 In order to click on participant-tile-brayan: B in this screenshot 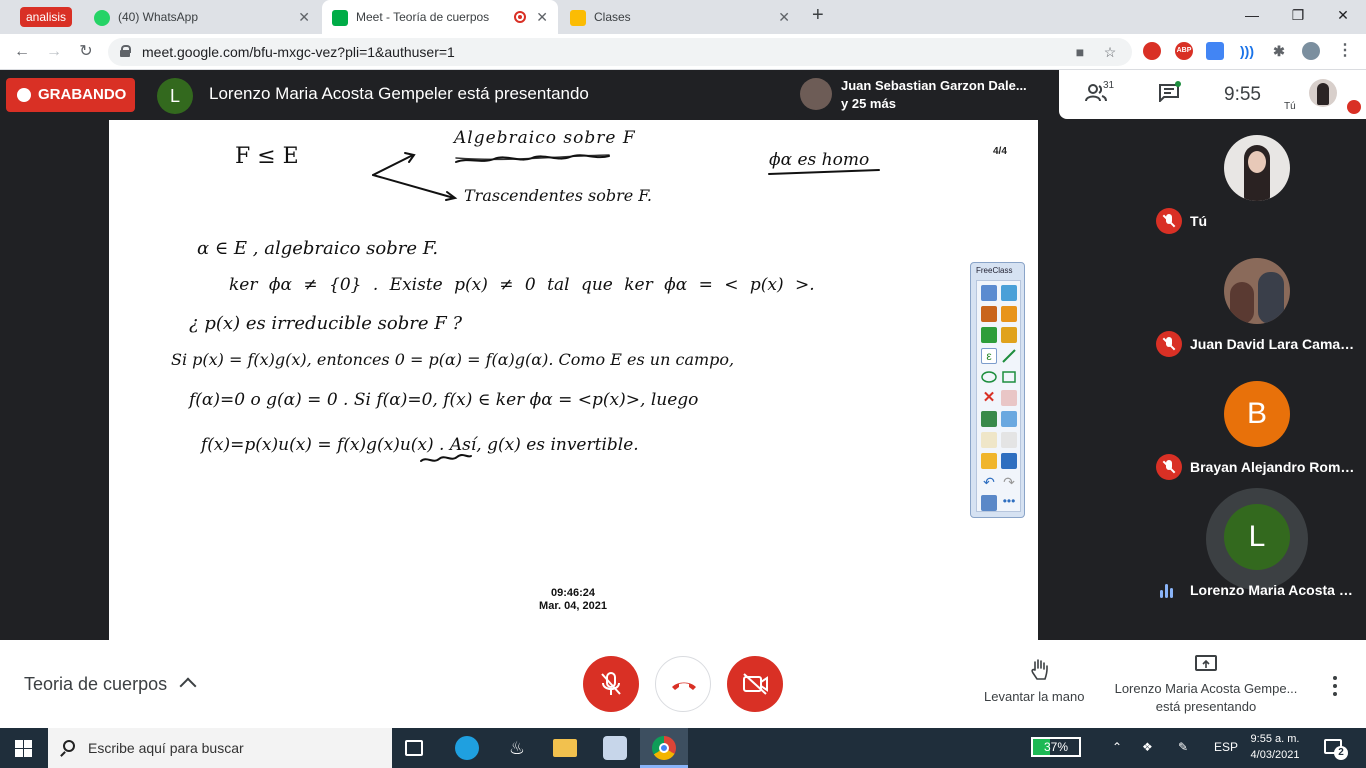, I will do `click(1257, 414)`.